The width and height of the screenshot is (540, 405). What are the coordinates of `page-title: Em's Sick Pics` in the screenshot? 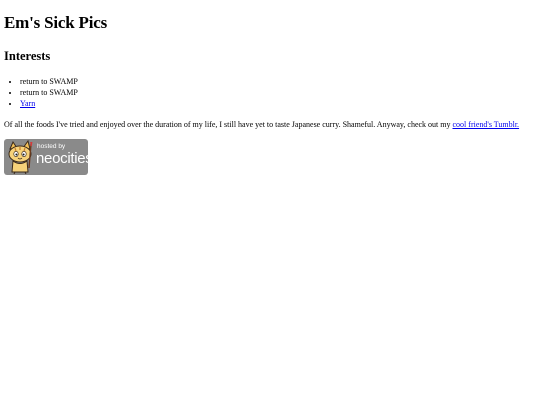 It's located at (55, 22).